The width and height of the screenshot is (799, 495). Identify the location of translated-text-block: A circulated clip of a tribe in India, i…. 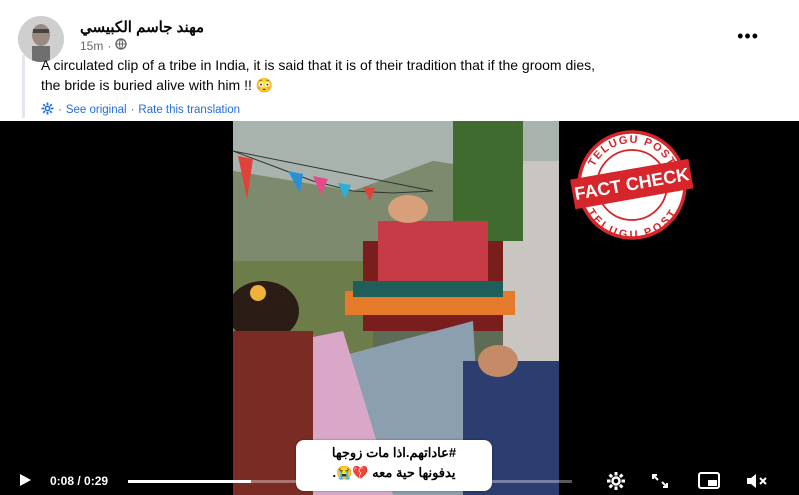
(401, 86).